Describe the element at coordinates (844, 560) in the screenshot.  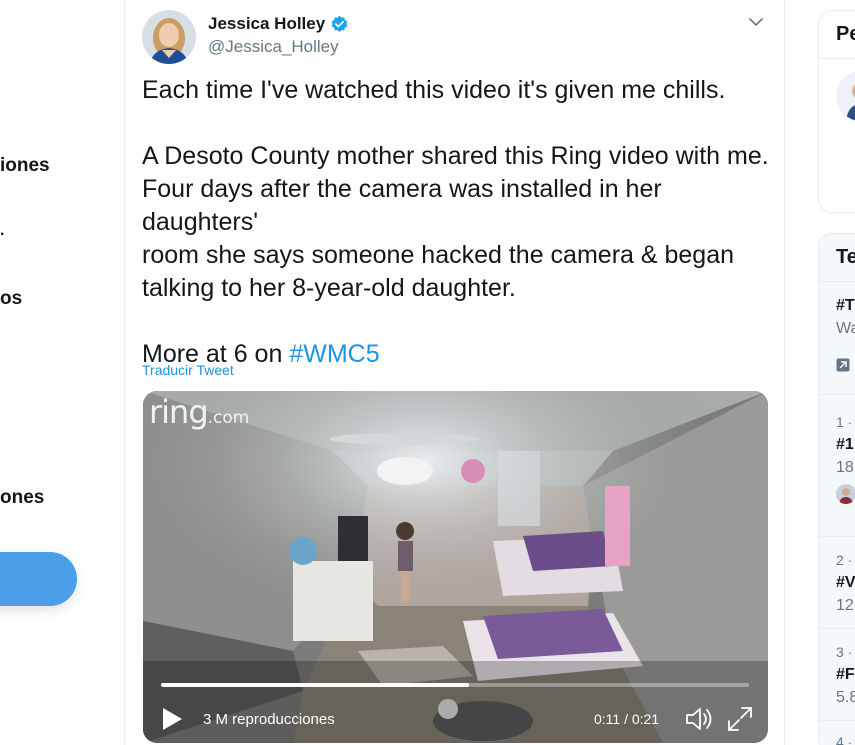
I see `trend-rank: 2 ·` at that location.